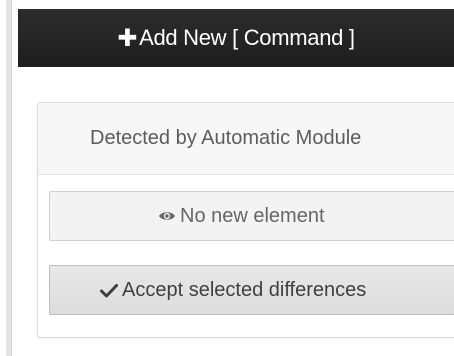 The height and width of the screenshot is (356, 454). I want to click on add-new-command-label: Add New [ Command ], so click(247, 37).